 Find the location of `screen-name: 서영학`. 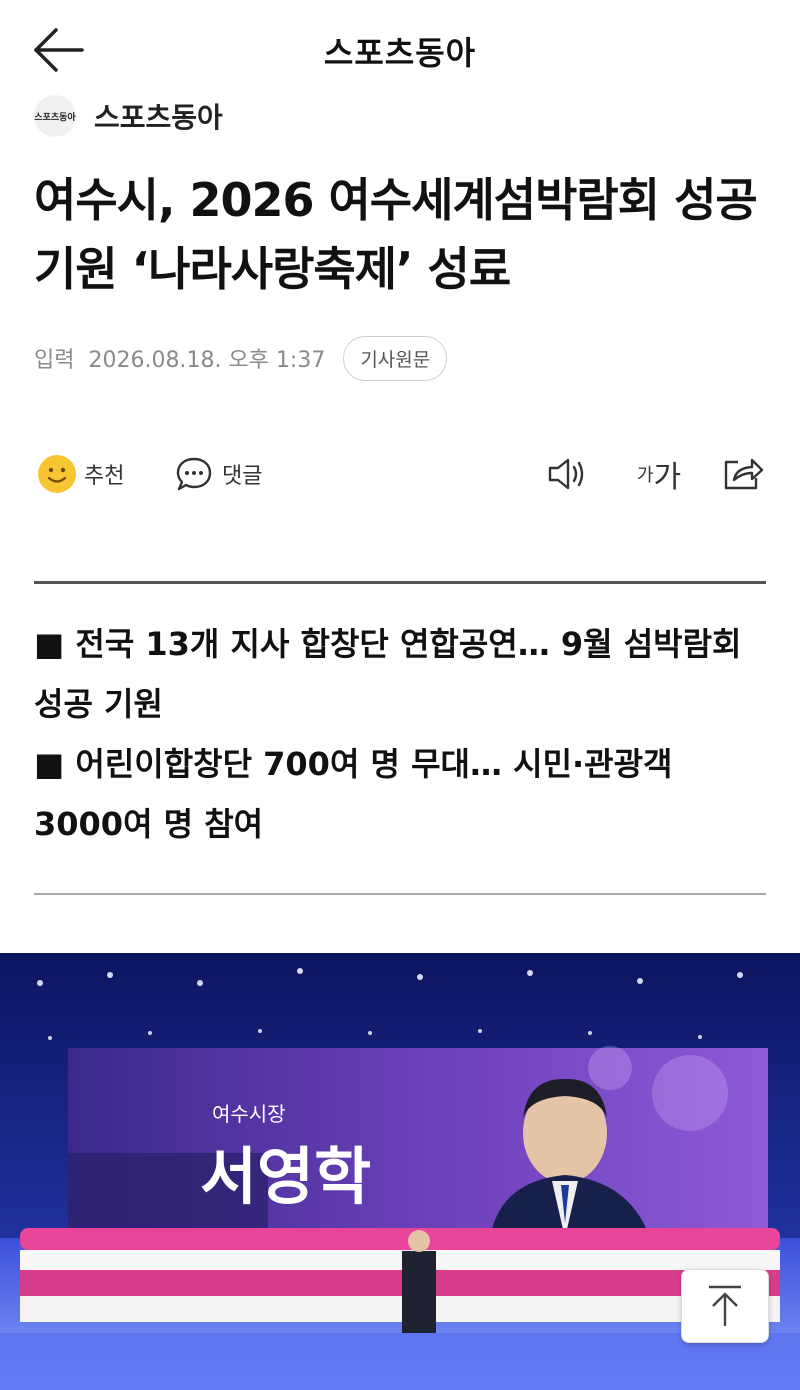

screen-name: 서영학 is located at coordinates (285, 1176).